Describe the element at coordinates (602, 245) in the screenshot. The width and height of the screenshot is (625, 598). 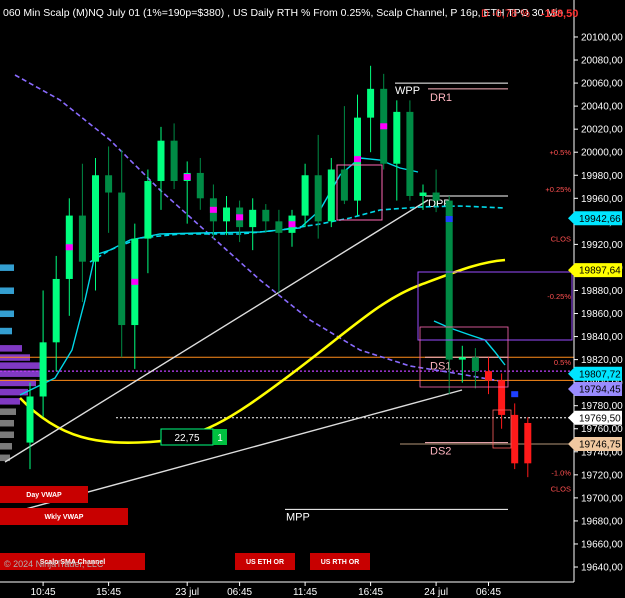
I see `y-tick-label: 19920,00` at that location.